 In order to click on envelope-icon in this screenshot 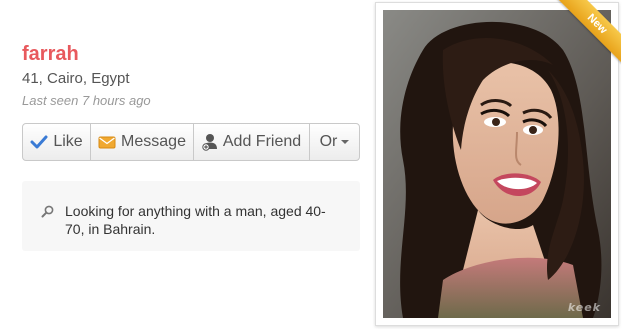, I will do `click(107, 142)`.